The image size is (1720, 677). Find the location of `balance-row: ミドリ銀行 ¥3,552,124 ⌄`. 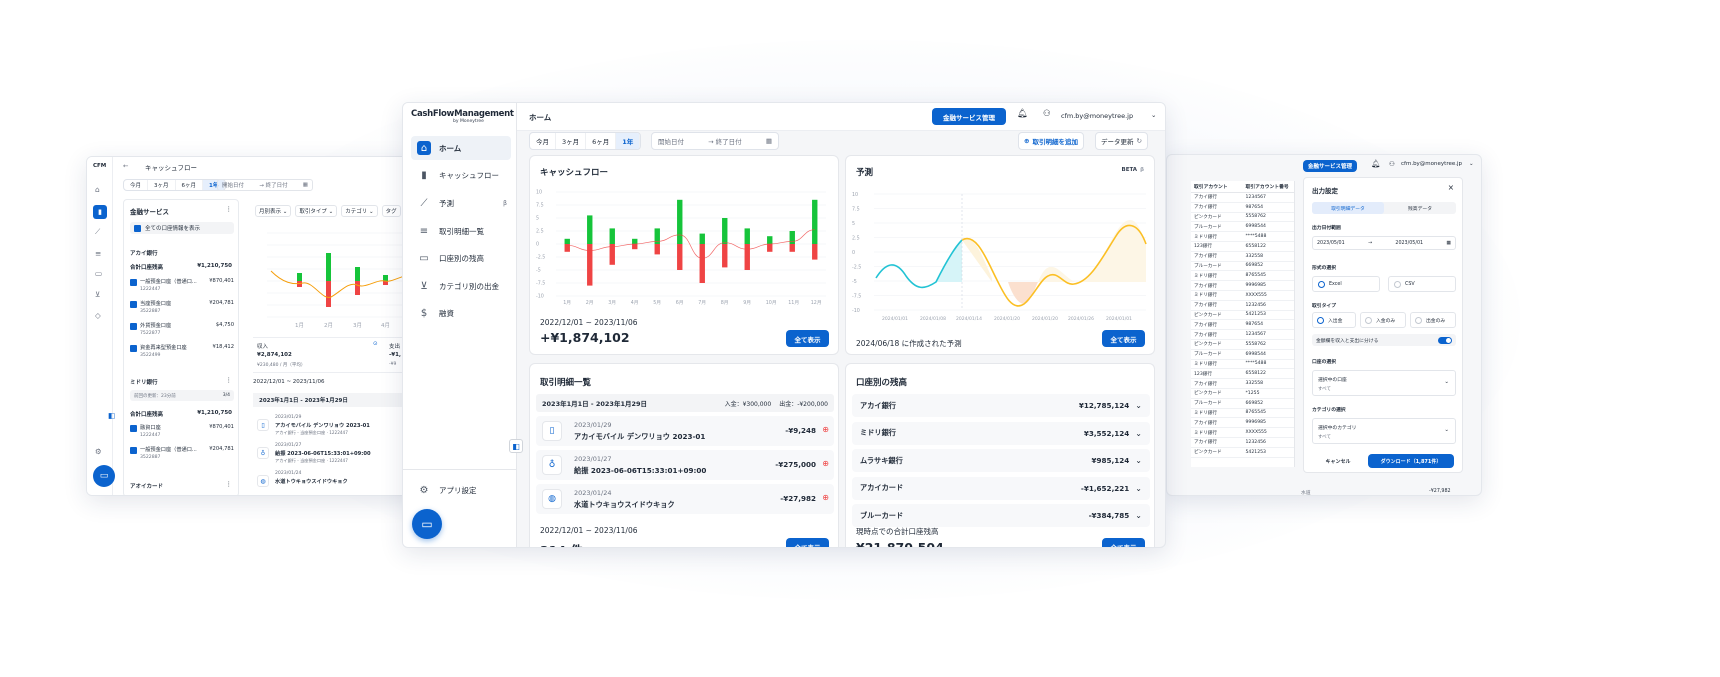

balance-row: ミドリ銀行 ¥3,552,124 ⌄ is located at coordinates (1001, 433).